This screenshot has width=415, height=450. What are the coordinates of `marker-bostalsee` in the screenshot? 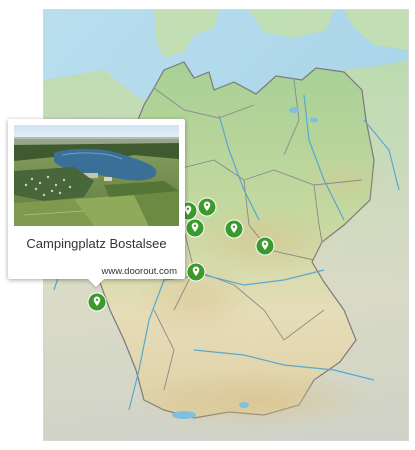 It's located at (97, 302).